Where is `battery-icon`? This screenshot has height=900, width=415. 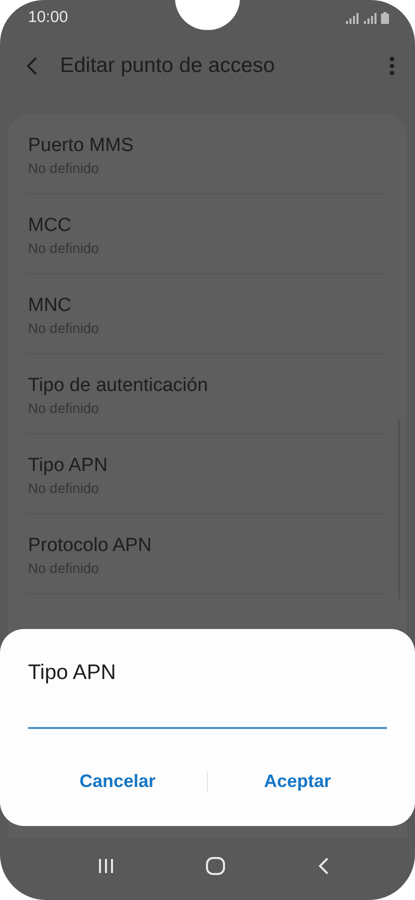
battery-icon is located at coordinates (385, 18).